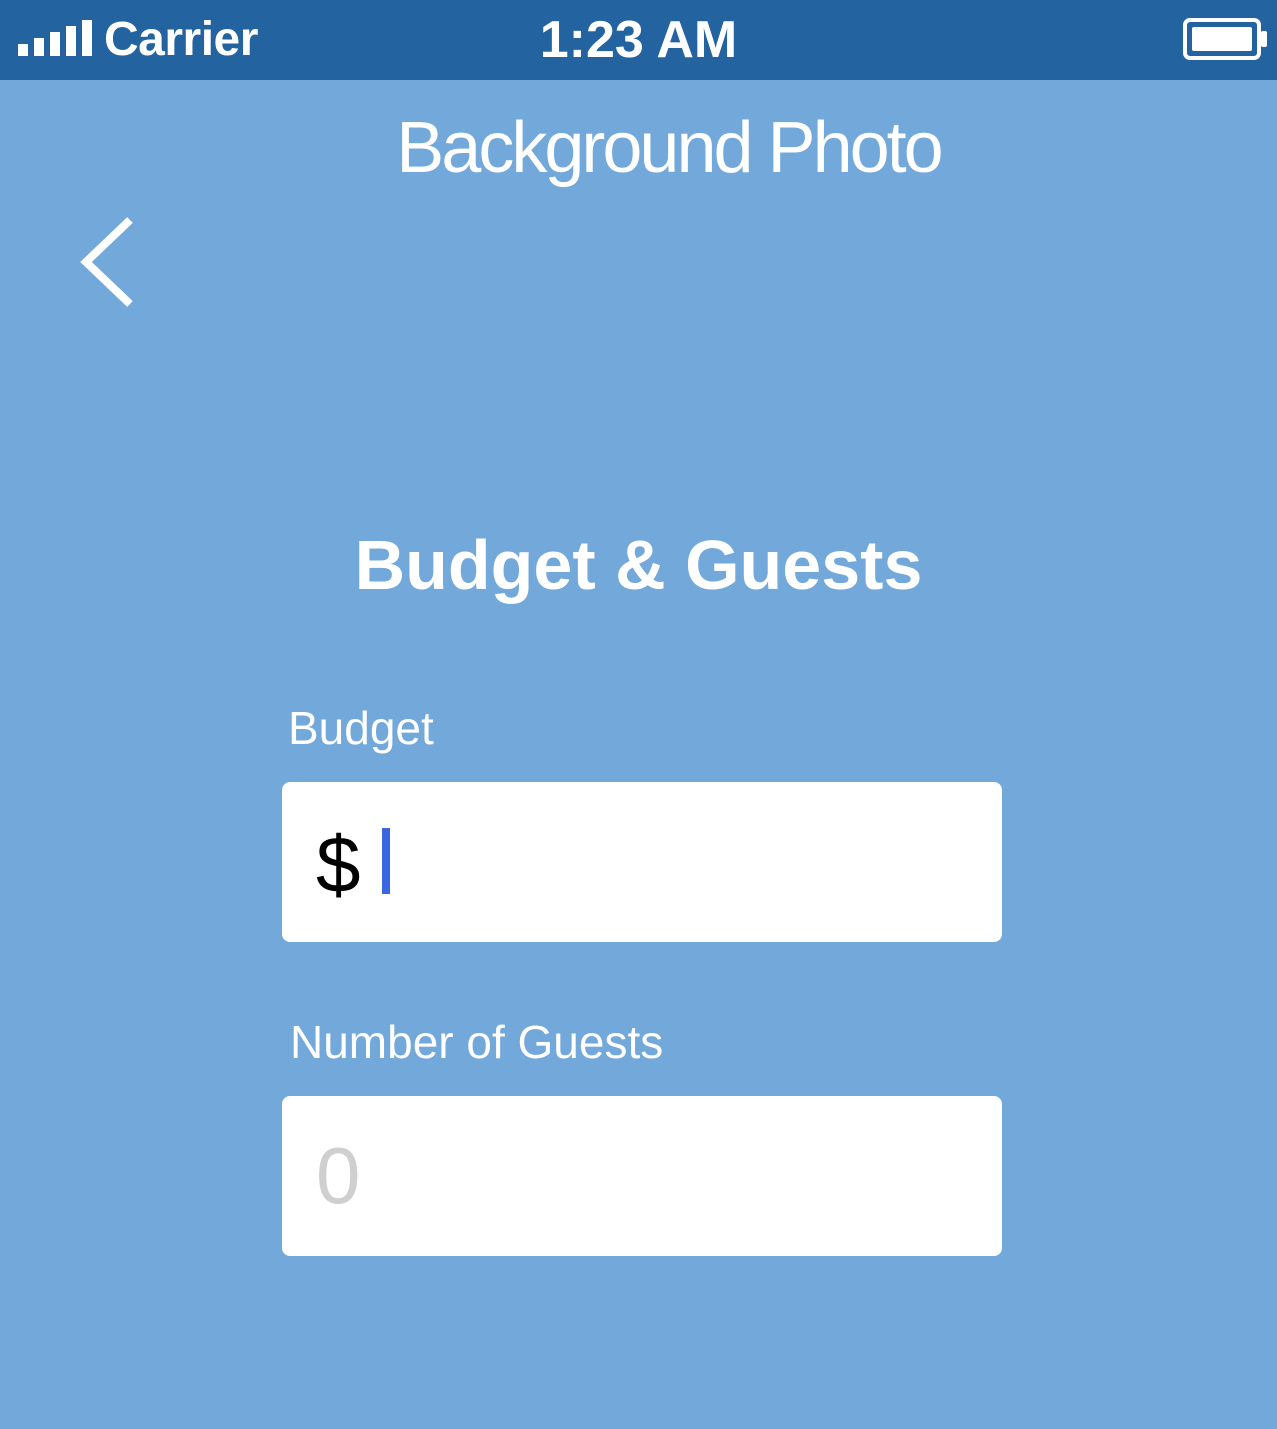 The height and width of the screenshot is (1429, 1277). I want to click on status-time: 1:23 AM, so click(638, 40).